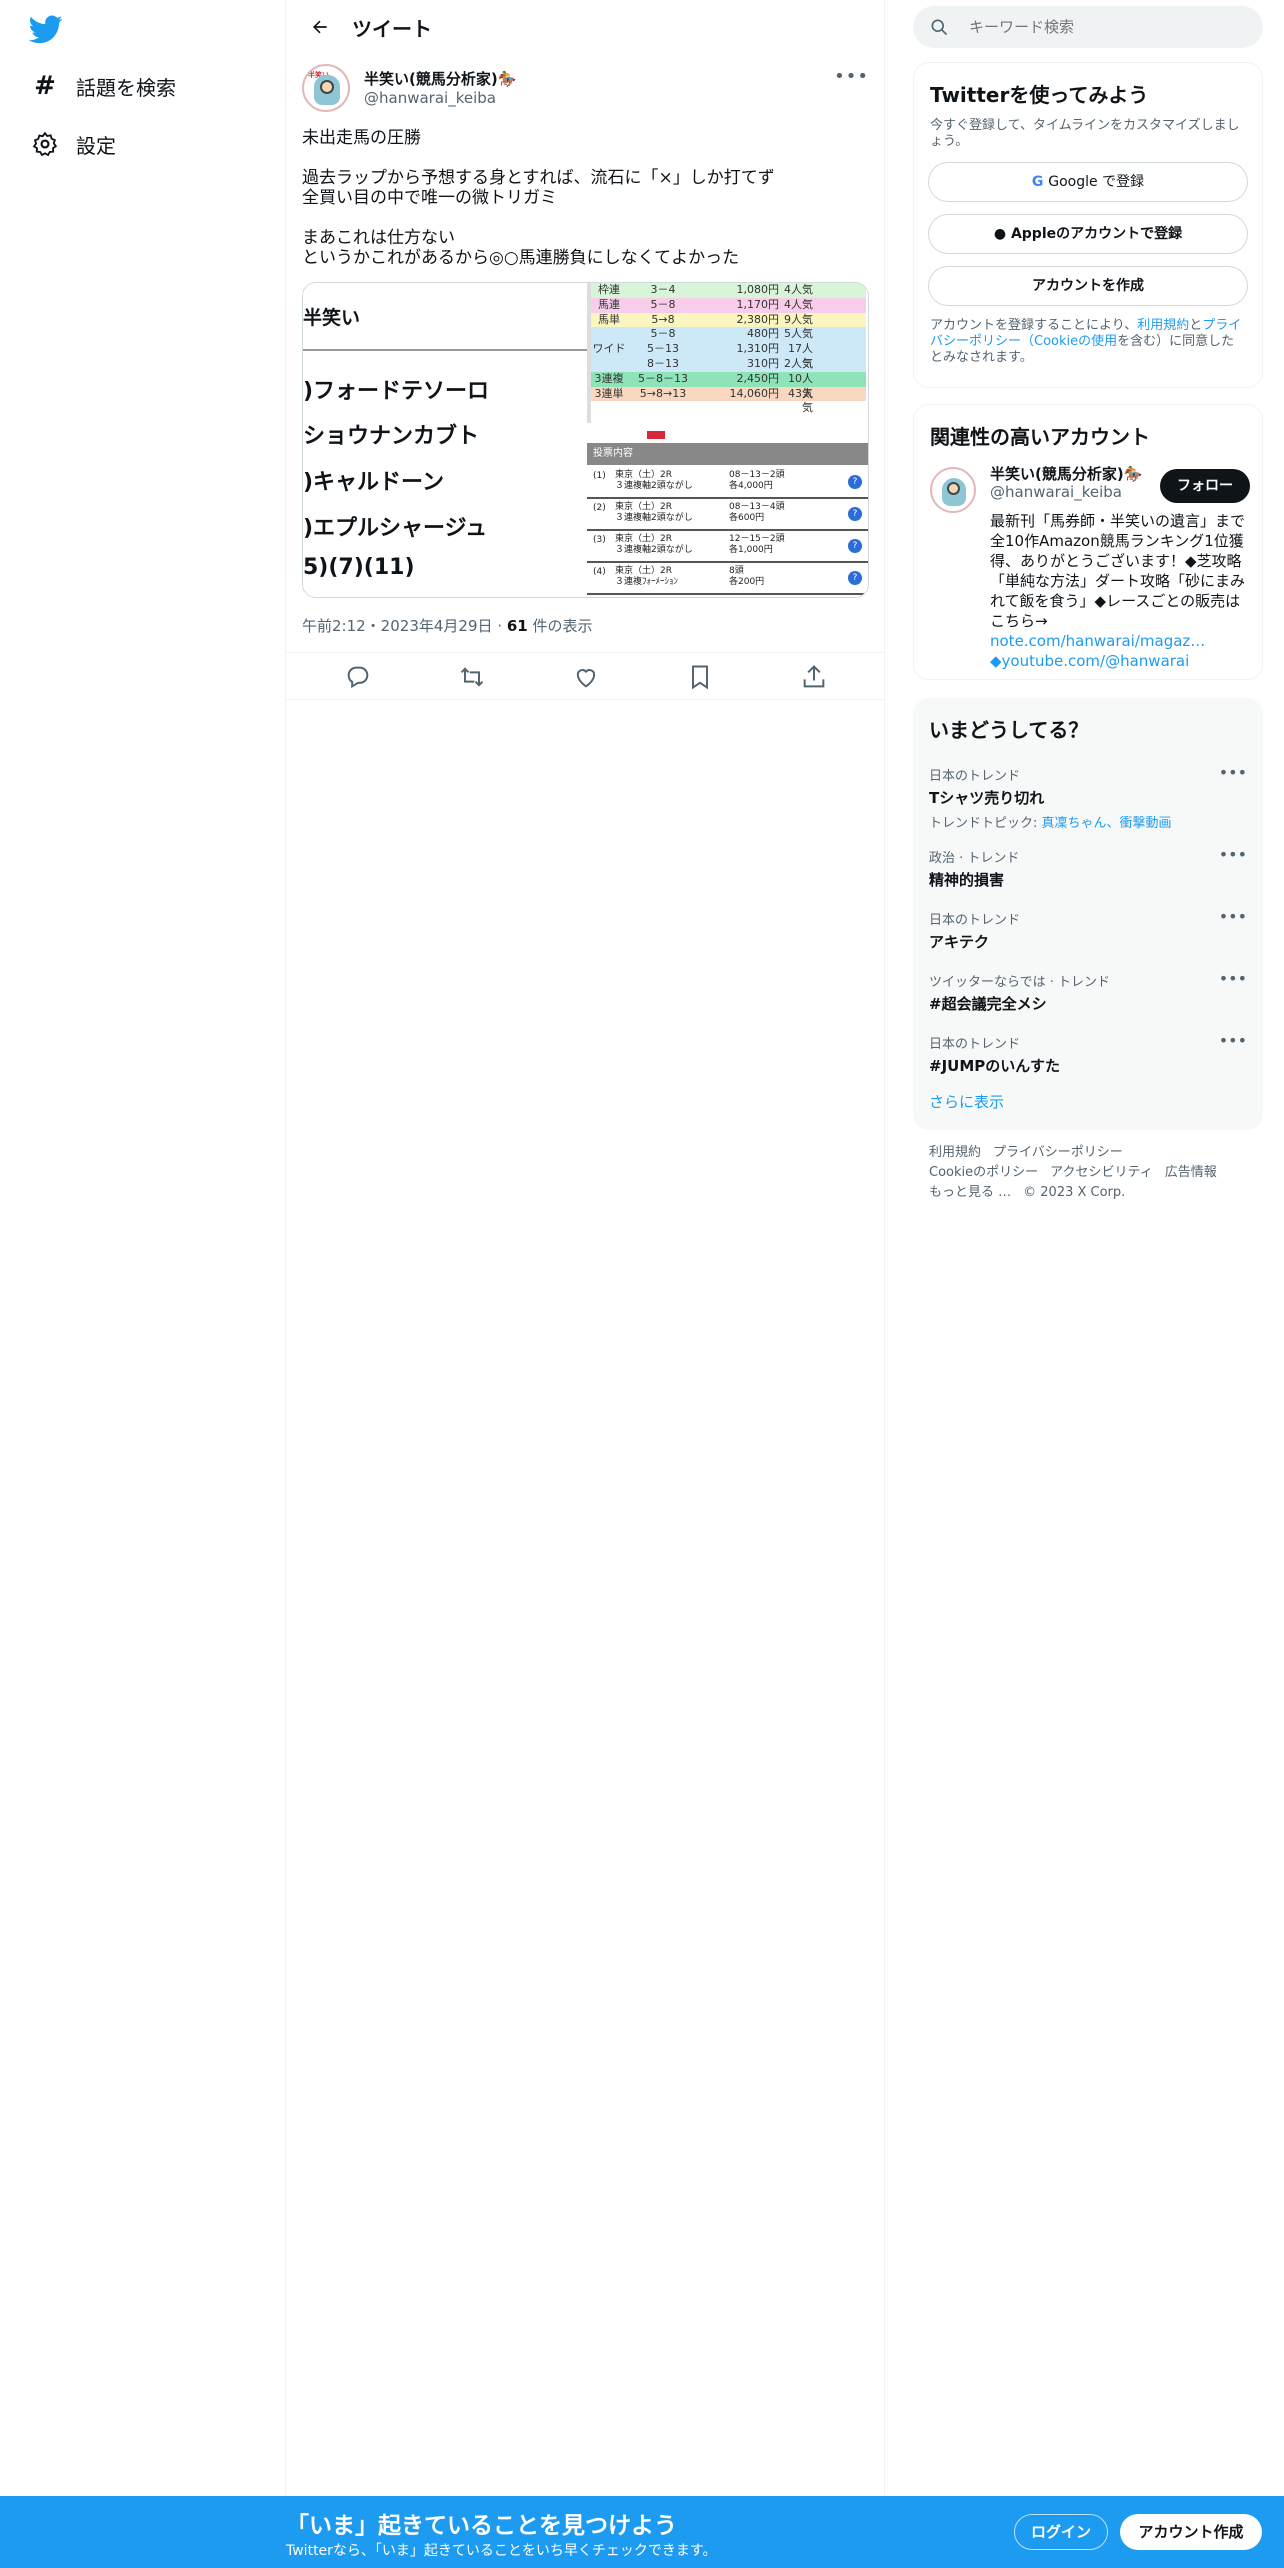  I want to click on payout-pop: 4人気, so click(798, 289).